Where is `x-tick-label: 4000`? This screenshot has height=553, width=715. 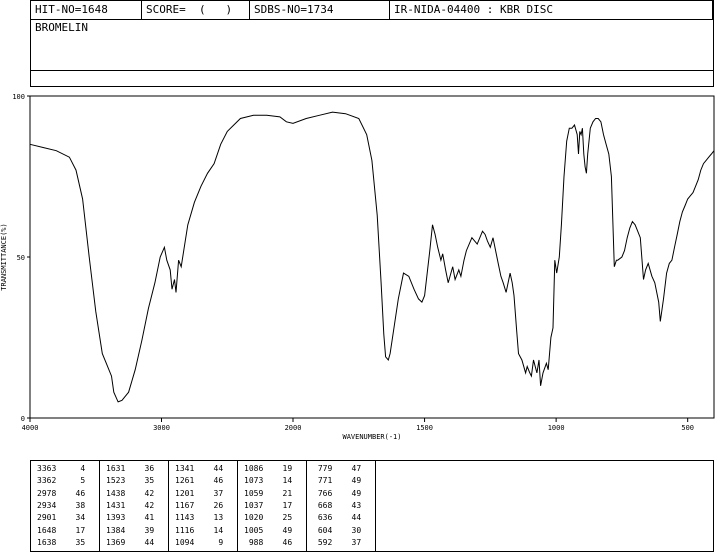
x-tick-label: 4000 is located at coordinates (30, 428).